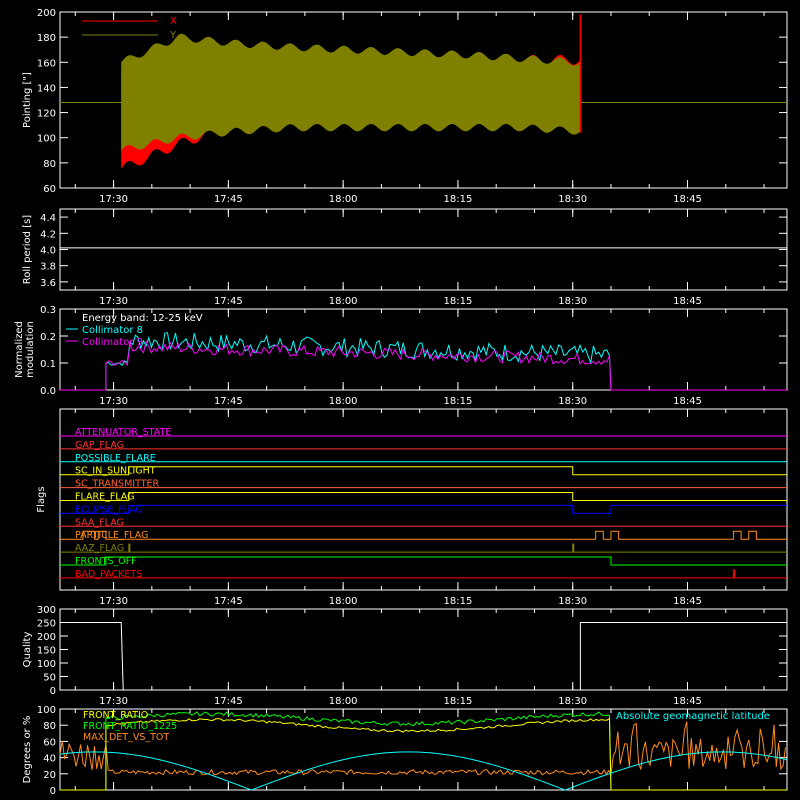 This screenshot has width=800, height=800. What do you see at coordinates (48, 391) in the screenshot?
I see `y-tick-label: 0.0` at bounding box center [48, 391].